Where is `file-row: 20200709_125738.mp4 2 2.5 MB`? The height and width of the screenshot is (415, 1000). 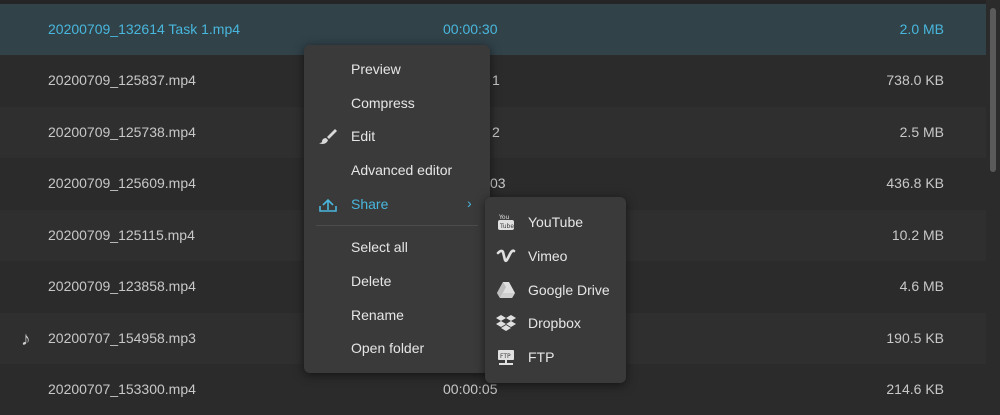 file-row: 20200709_125738.mp4 2 2.5 MB is located at coordinates (493, 132).